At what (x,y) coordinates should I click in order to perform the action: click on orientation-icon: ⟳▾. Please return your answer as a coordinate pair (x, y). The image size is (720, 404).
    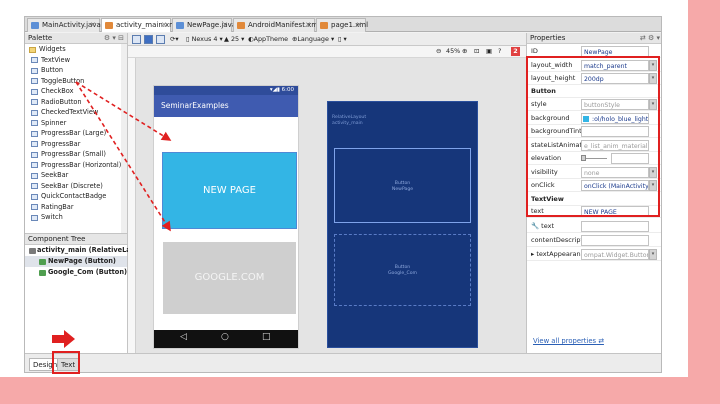
    Looking at the image, I should click on (174, 39).